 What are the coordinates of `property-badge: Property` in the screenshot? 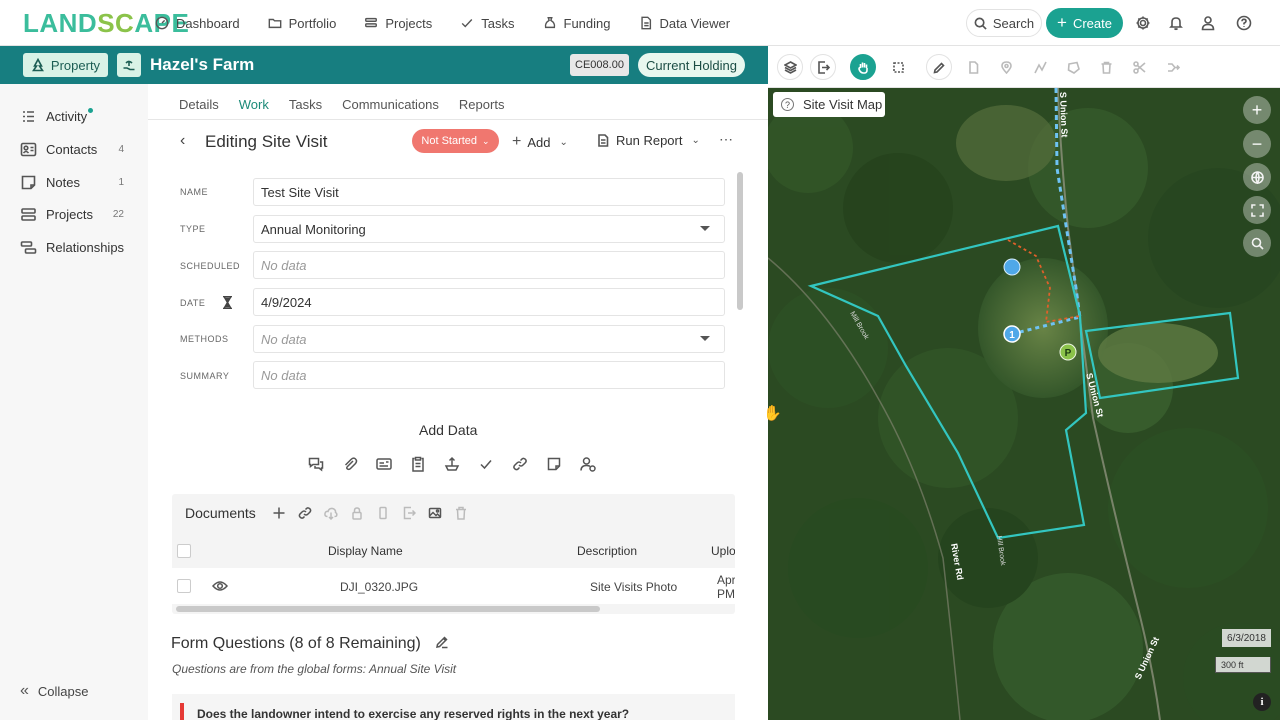 It's located at (65, 65).